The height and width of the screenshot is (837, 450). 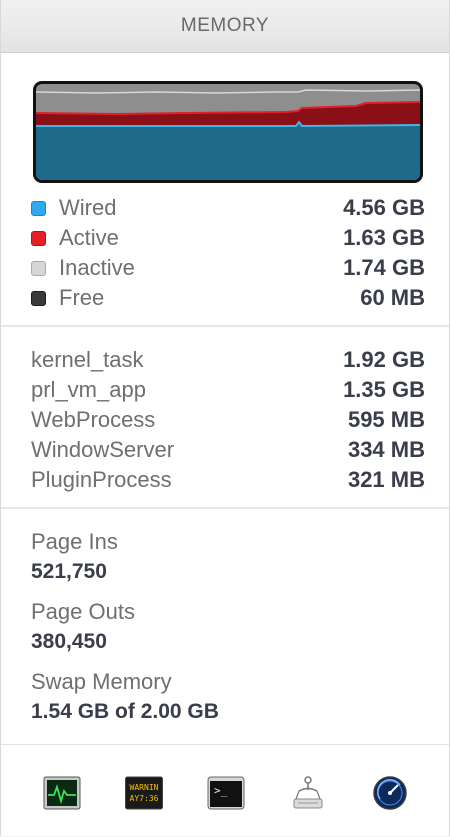 I want to click on memory-graph-svg, so click(x=228, y=132).